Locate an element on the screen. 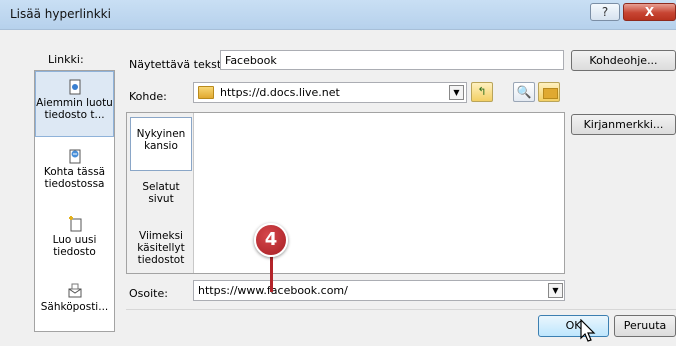 The image size is (676, 346). place-in-document-icon is located at coordinates (74, 156).